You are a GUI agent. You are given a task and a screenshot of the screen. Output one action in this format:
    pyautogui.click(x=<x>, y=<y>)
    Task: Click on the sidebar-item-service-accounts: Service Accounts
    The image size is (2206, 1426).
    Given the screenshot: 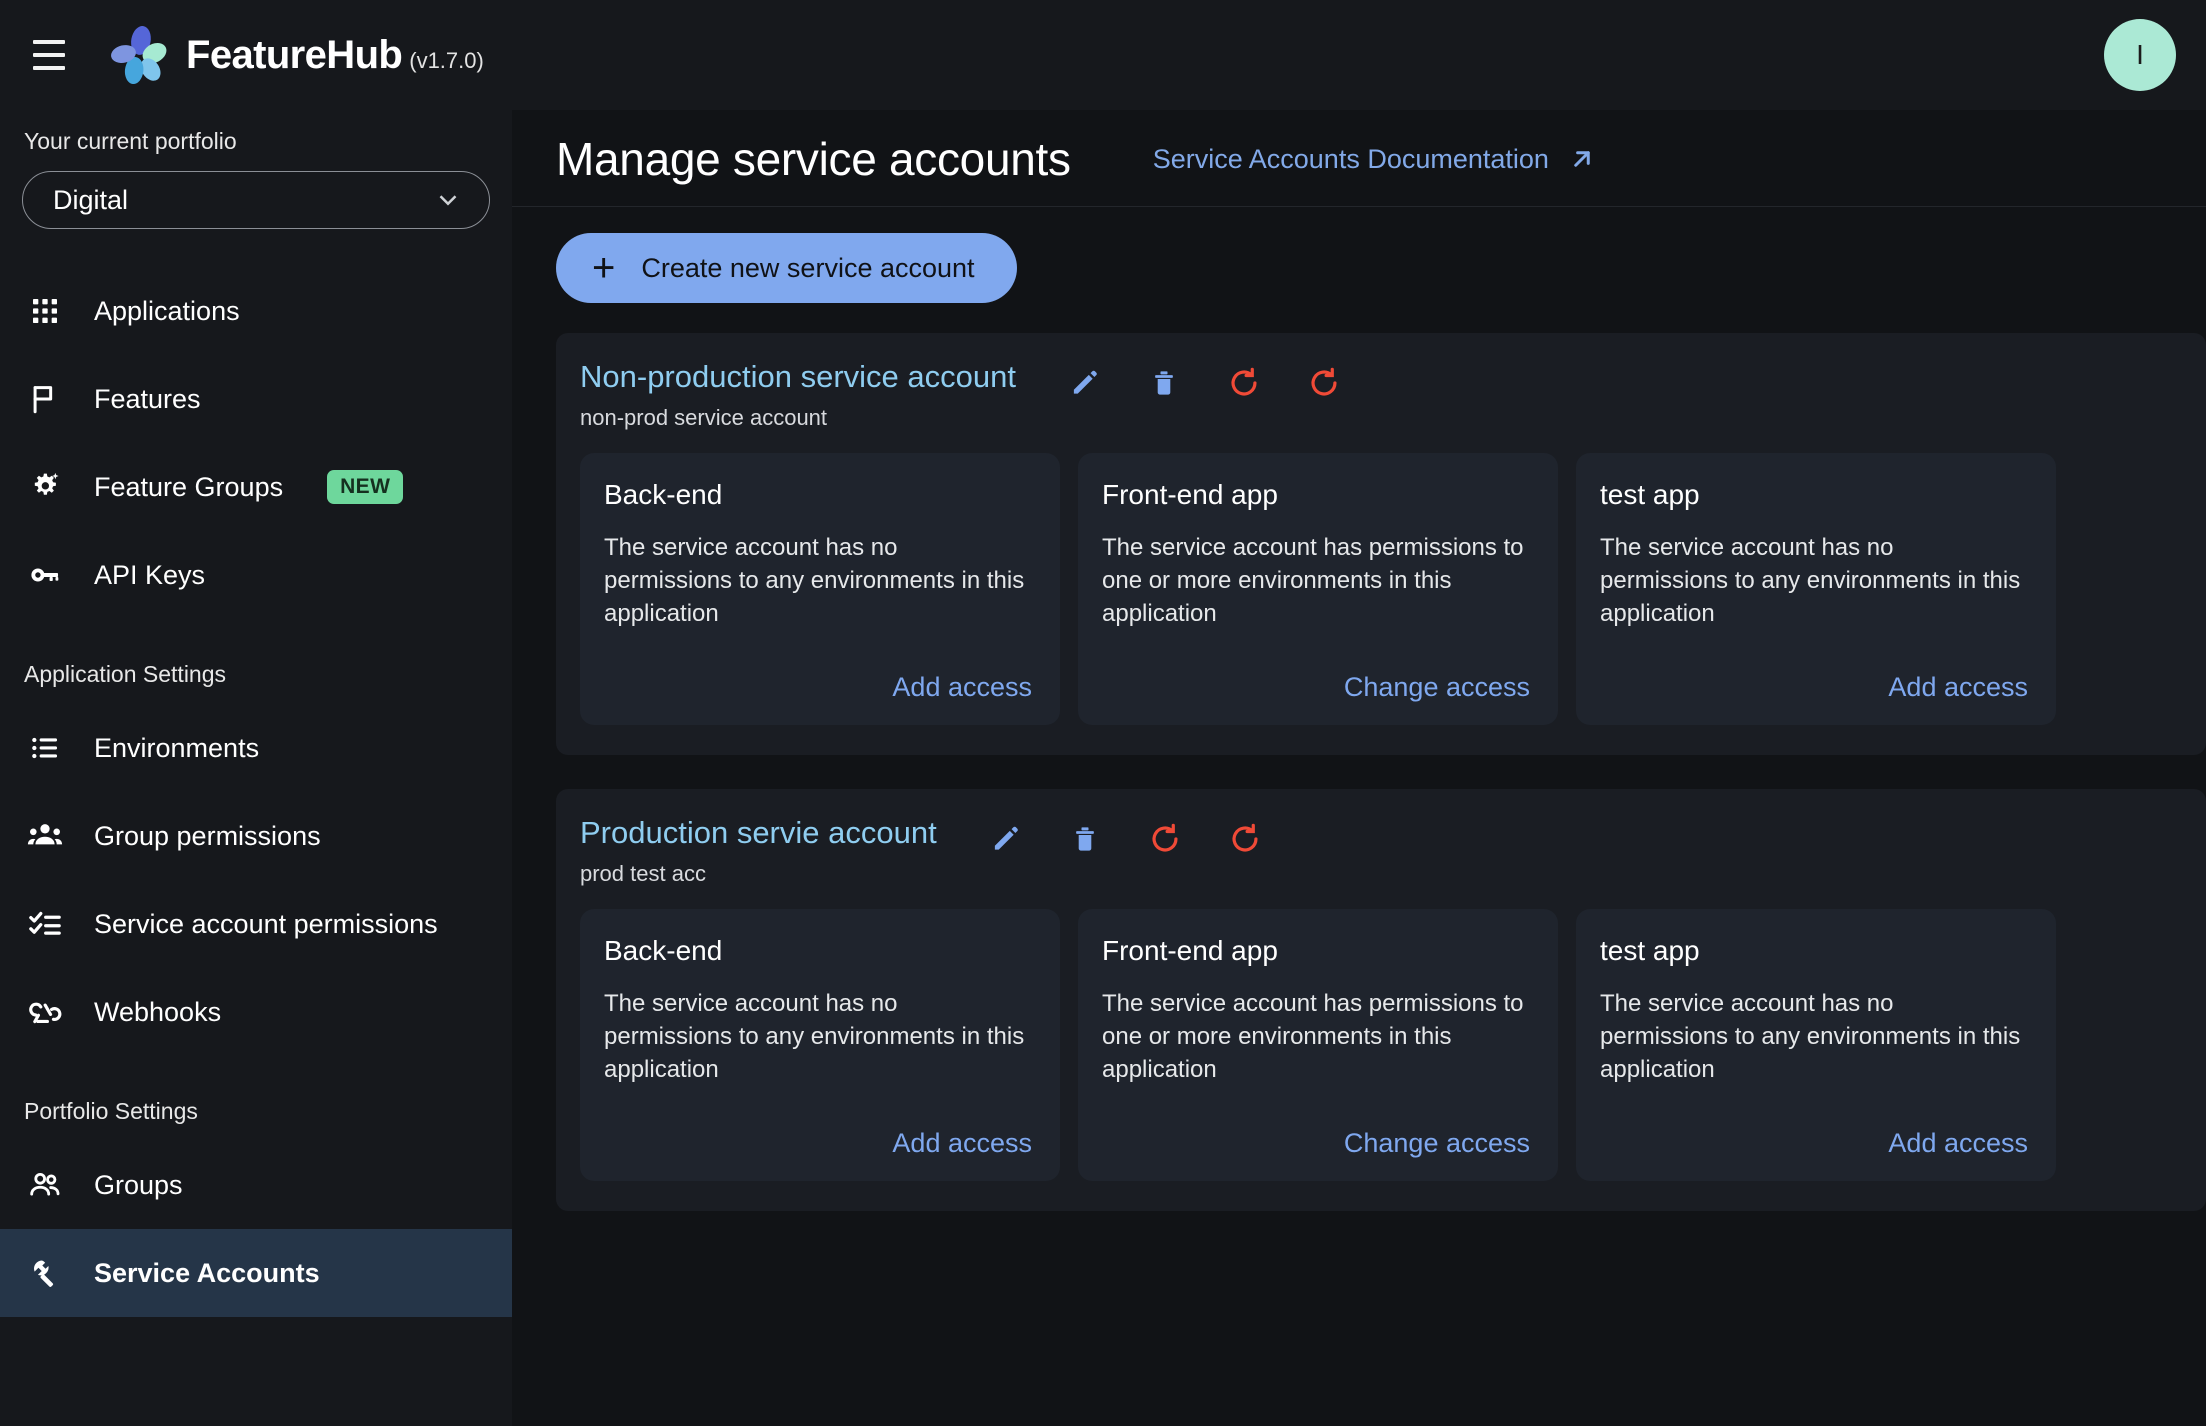 What is the action you would take?
    pyautogui.click(x=256, y=1273)
    